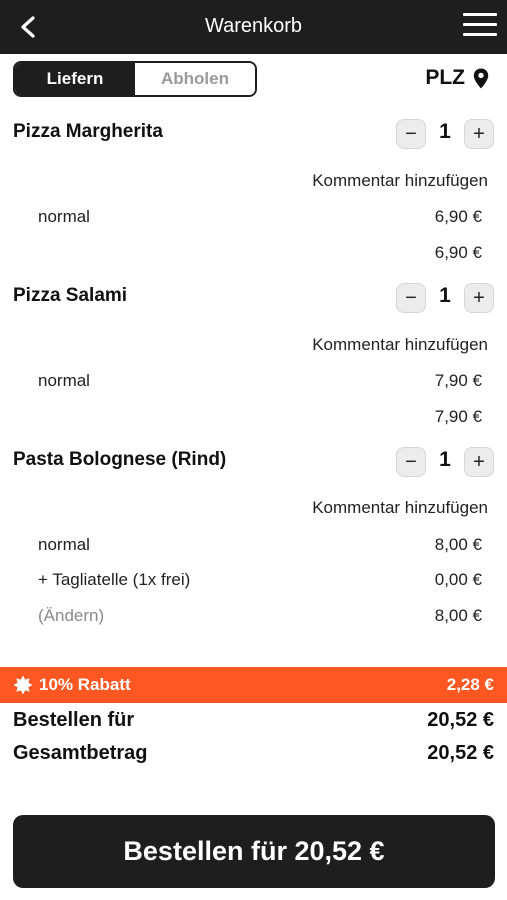 This screenshot has width=507, height=900. Describe the element at coordinates (114, 579) in the screenshot. I see `extra-label: + Tagliatelle (1x frei)` at that location.